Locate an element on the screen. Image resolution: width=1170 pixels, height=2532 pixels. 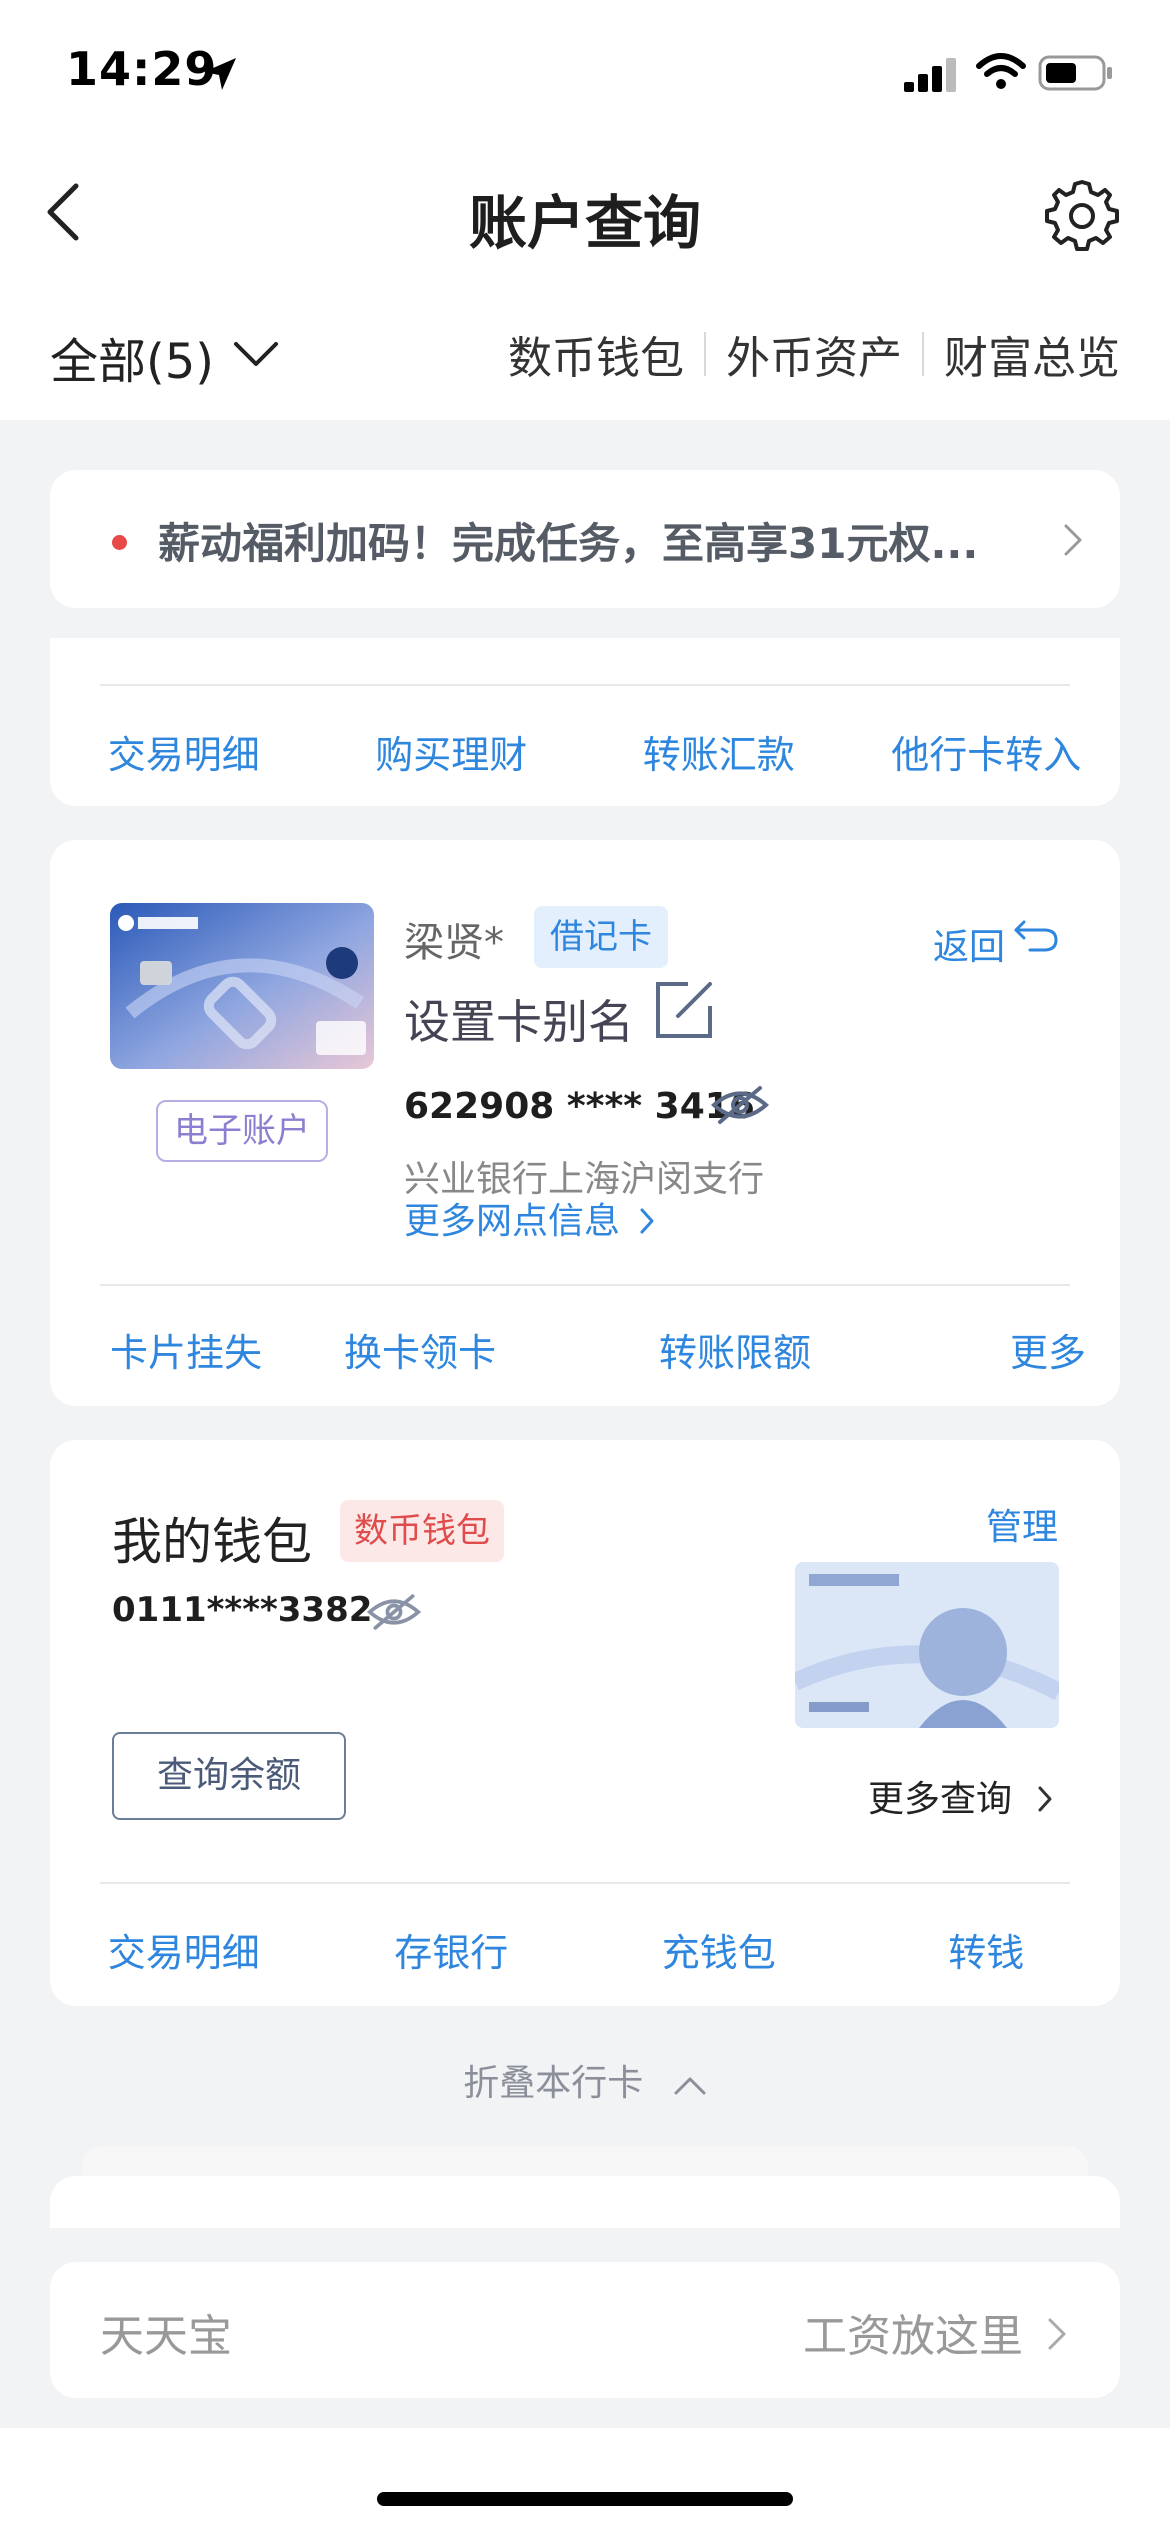
cellular-signal-icon is located at coordinates (930, 75).